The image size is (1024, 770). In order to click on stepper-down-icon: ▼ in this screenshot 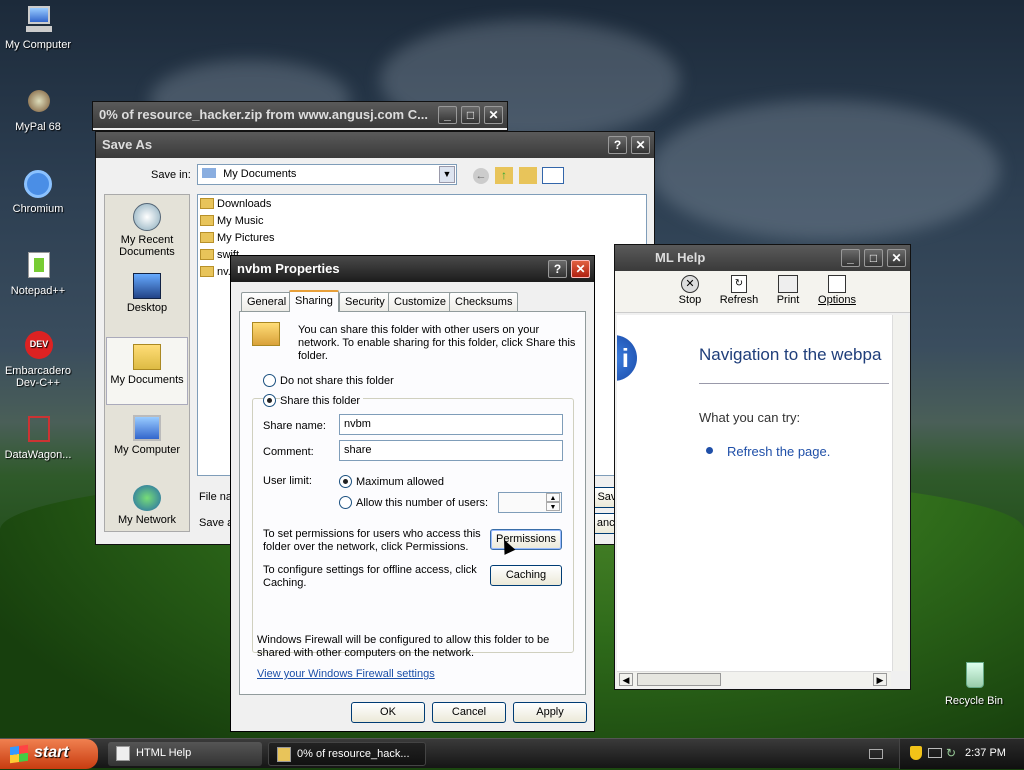, I will do `click(553, 506)`.